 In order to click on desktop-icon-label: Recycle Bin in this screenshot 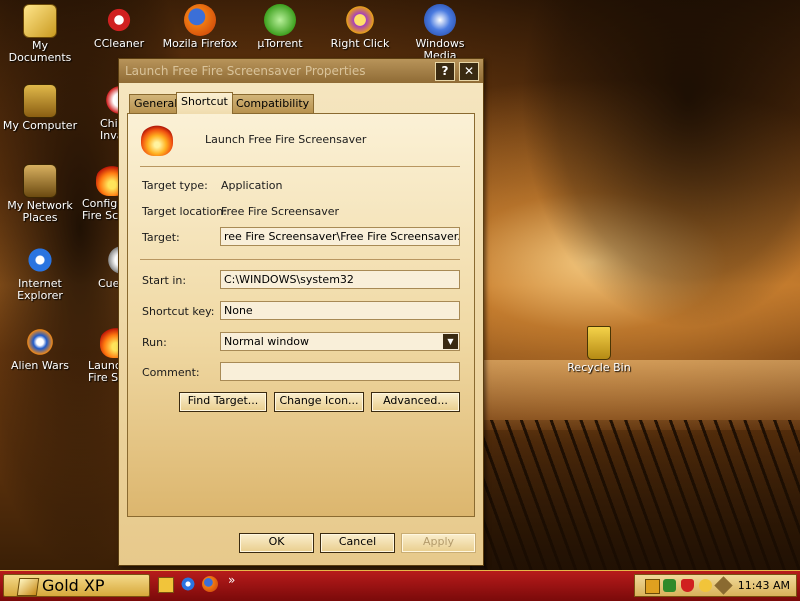, I will do `click(599, 367)`.